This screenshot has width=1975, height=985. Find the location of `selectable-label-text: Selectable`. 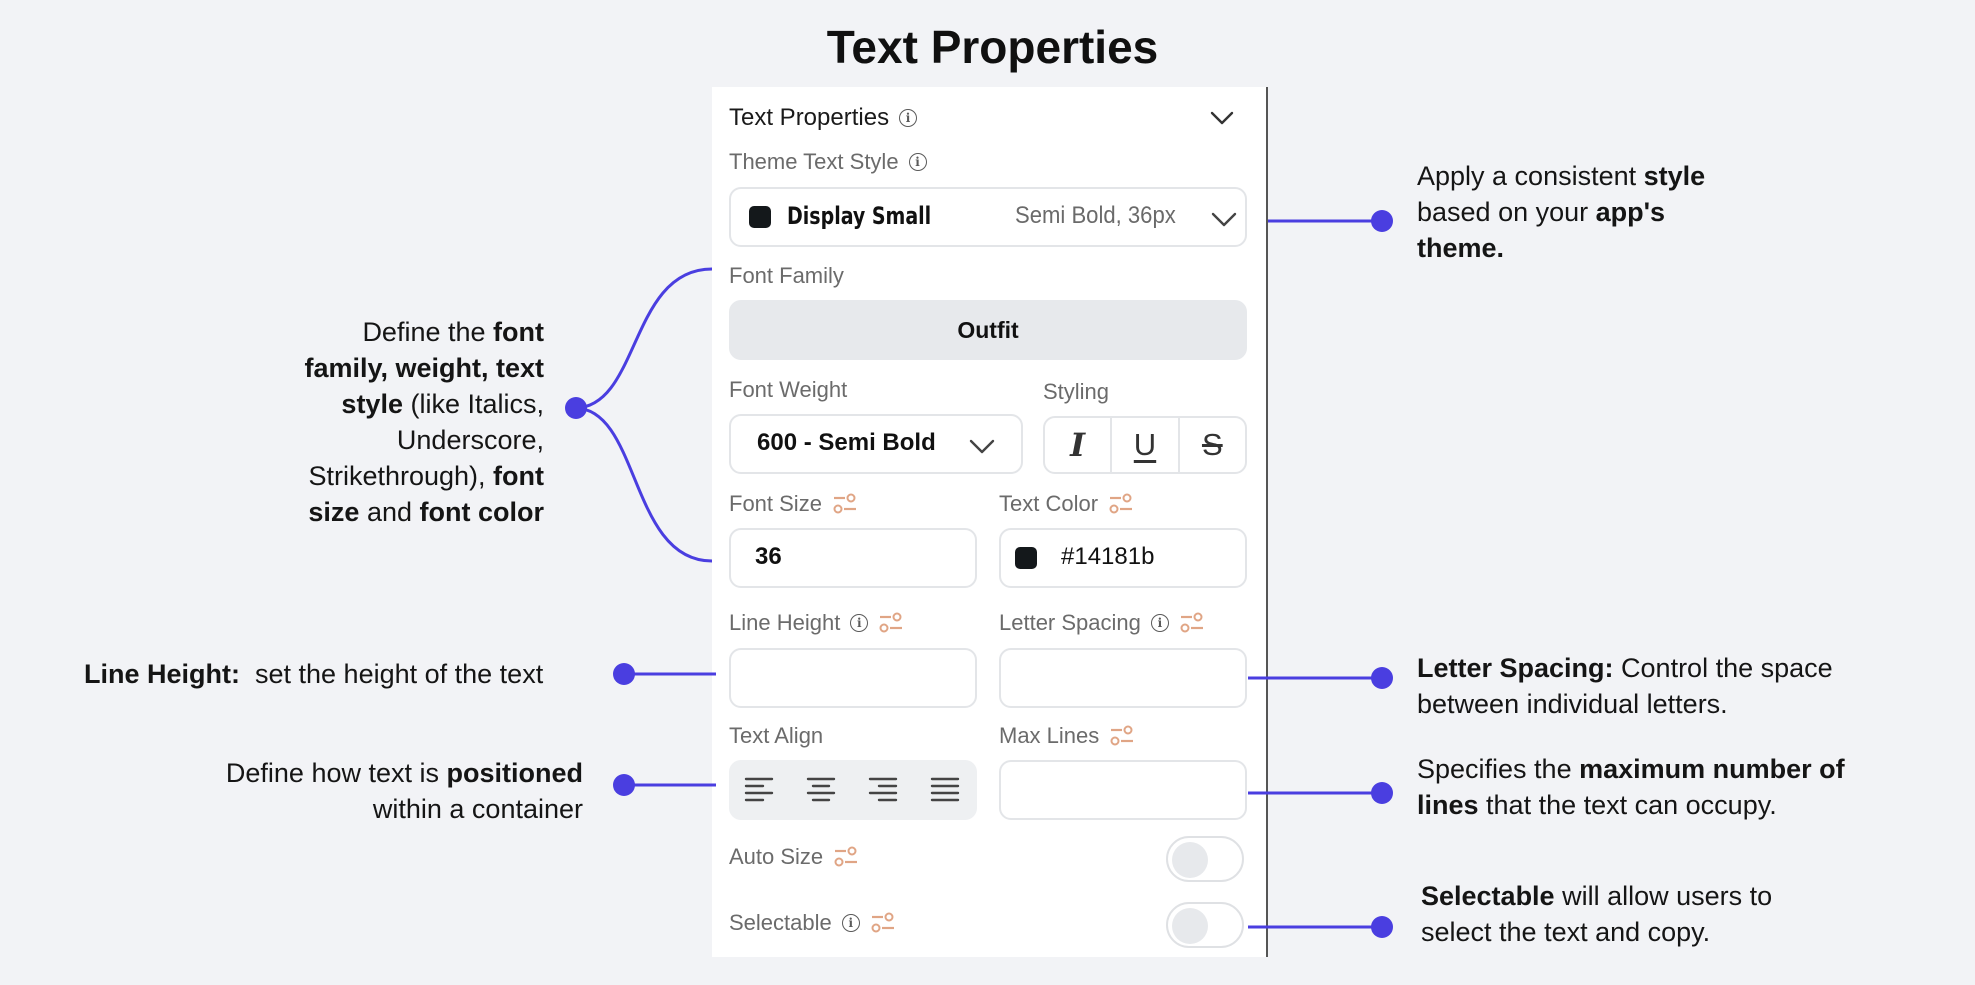

selectable-label-text: Selectable is located at coordinates (780, 922).